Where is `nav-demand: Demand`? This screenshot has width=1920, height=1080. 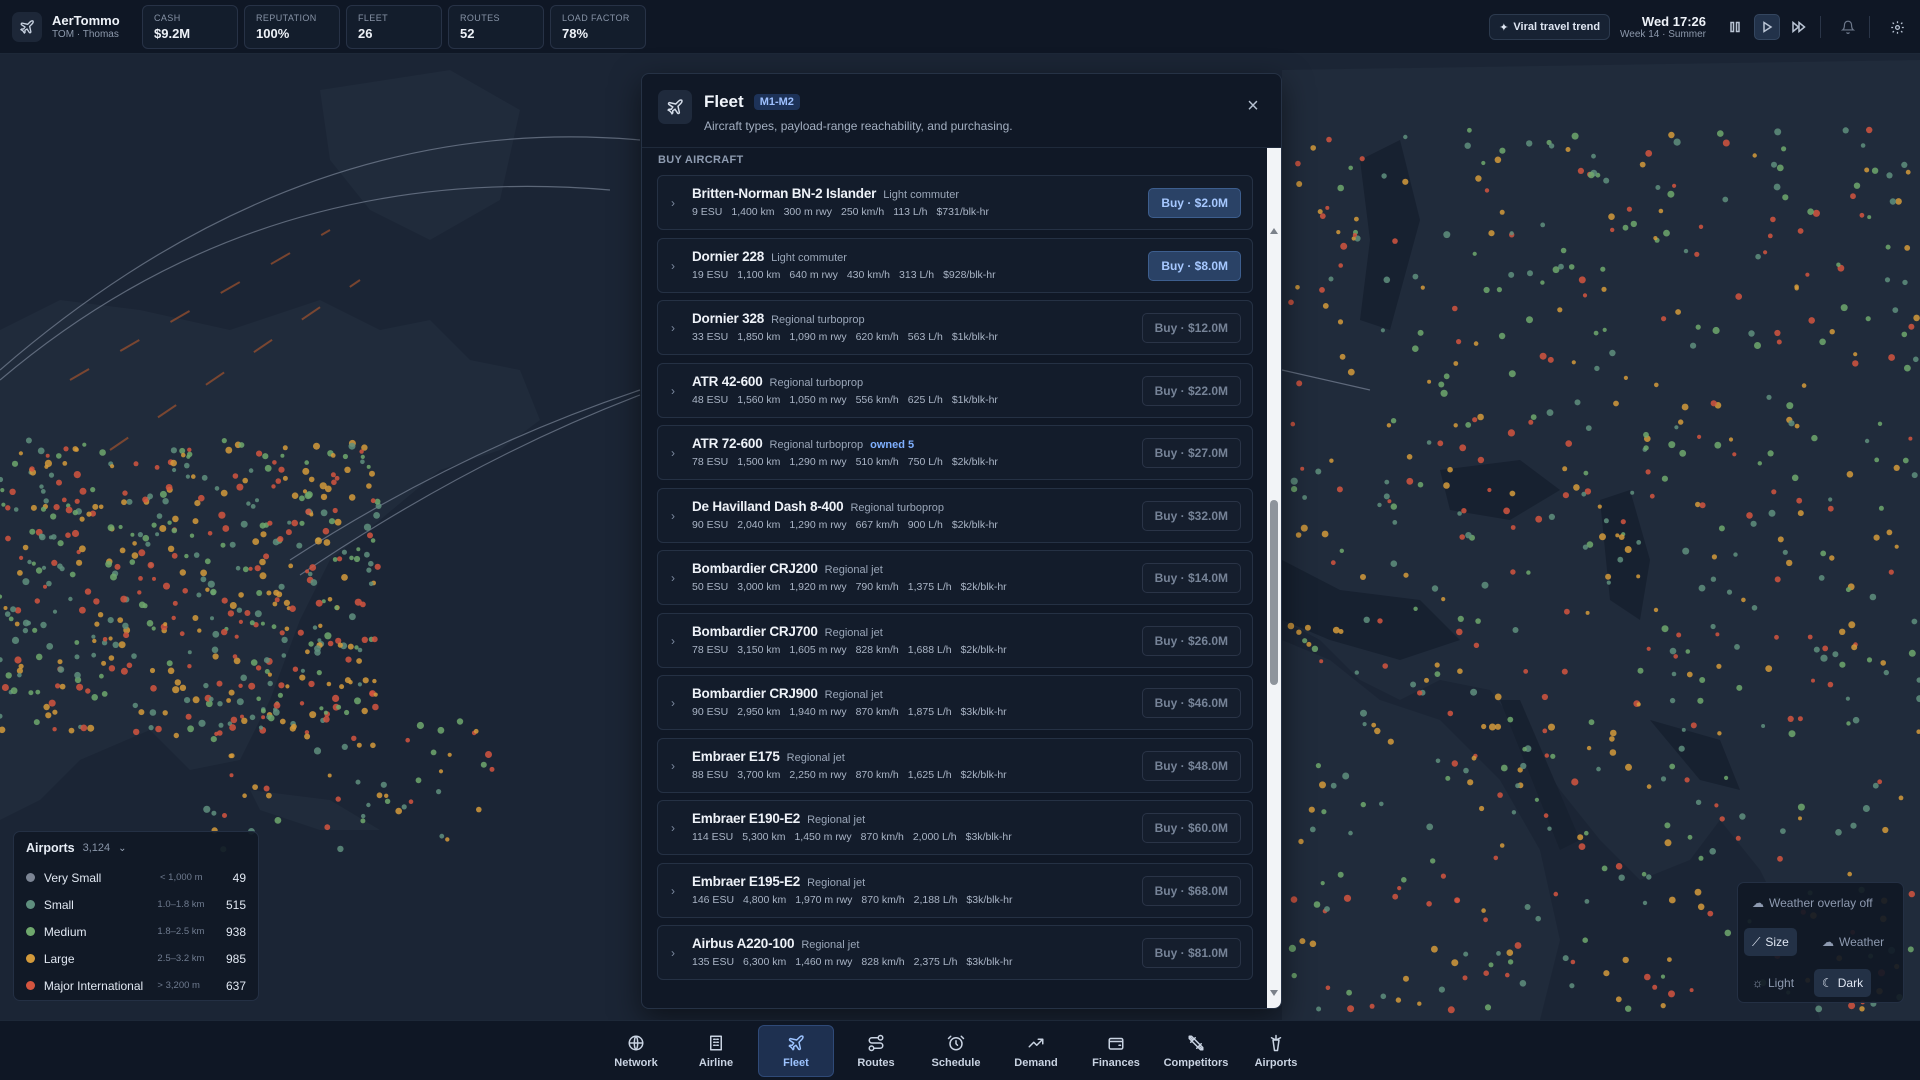
nav-demand: Demand is located at coordinates (1036, 1051).